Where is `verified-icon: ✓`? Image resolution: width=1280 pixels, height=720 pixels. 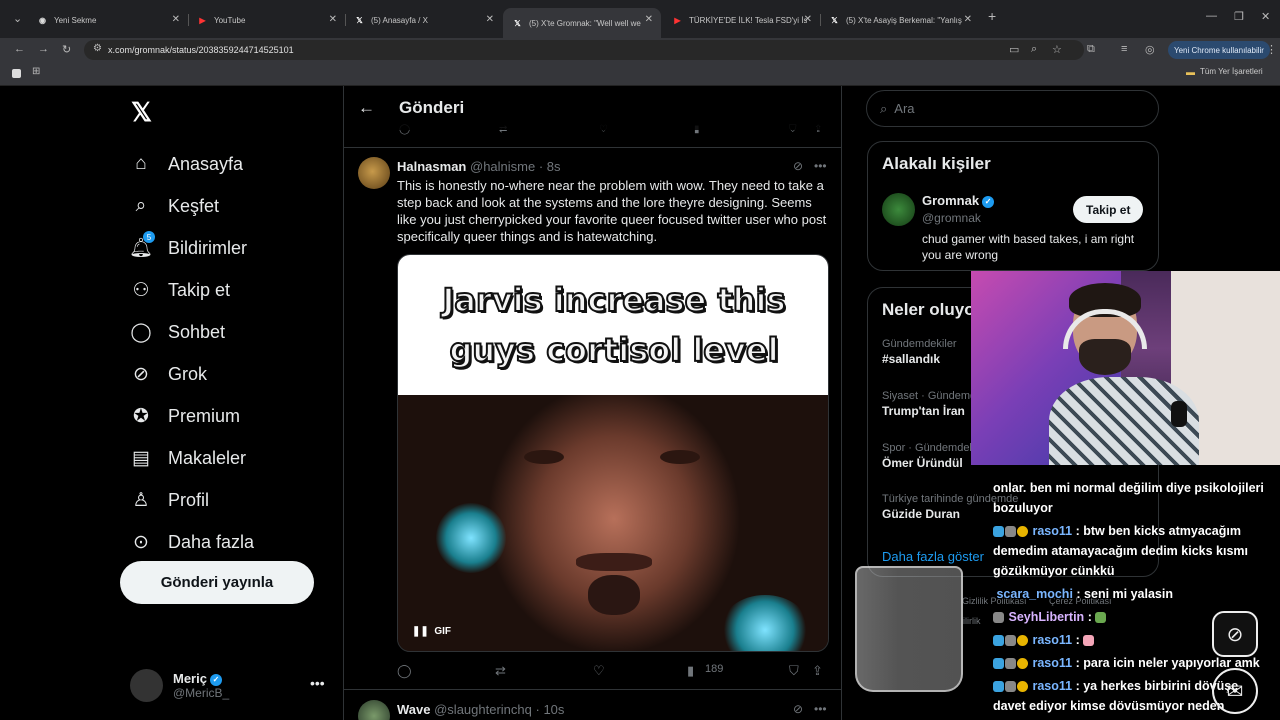 verified-icon: ✓ is located at coordinates (988, 201).